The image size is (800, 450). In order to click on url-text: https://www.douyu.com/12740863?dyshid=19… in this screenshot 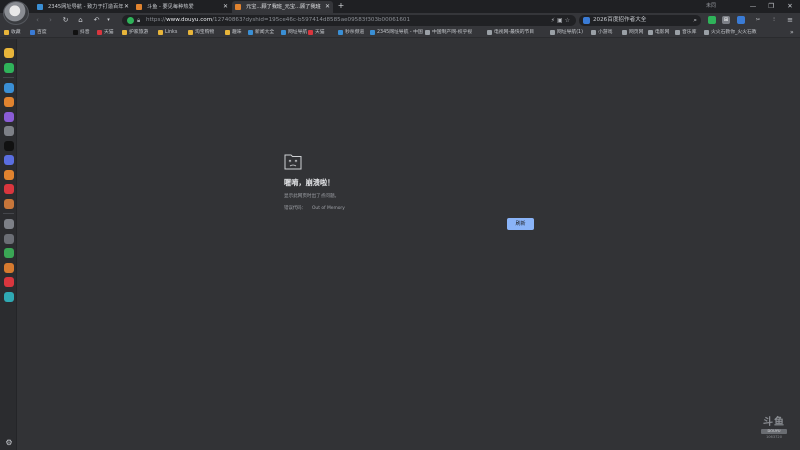, I will do `click(341, 20)`.